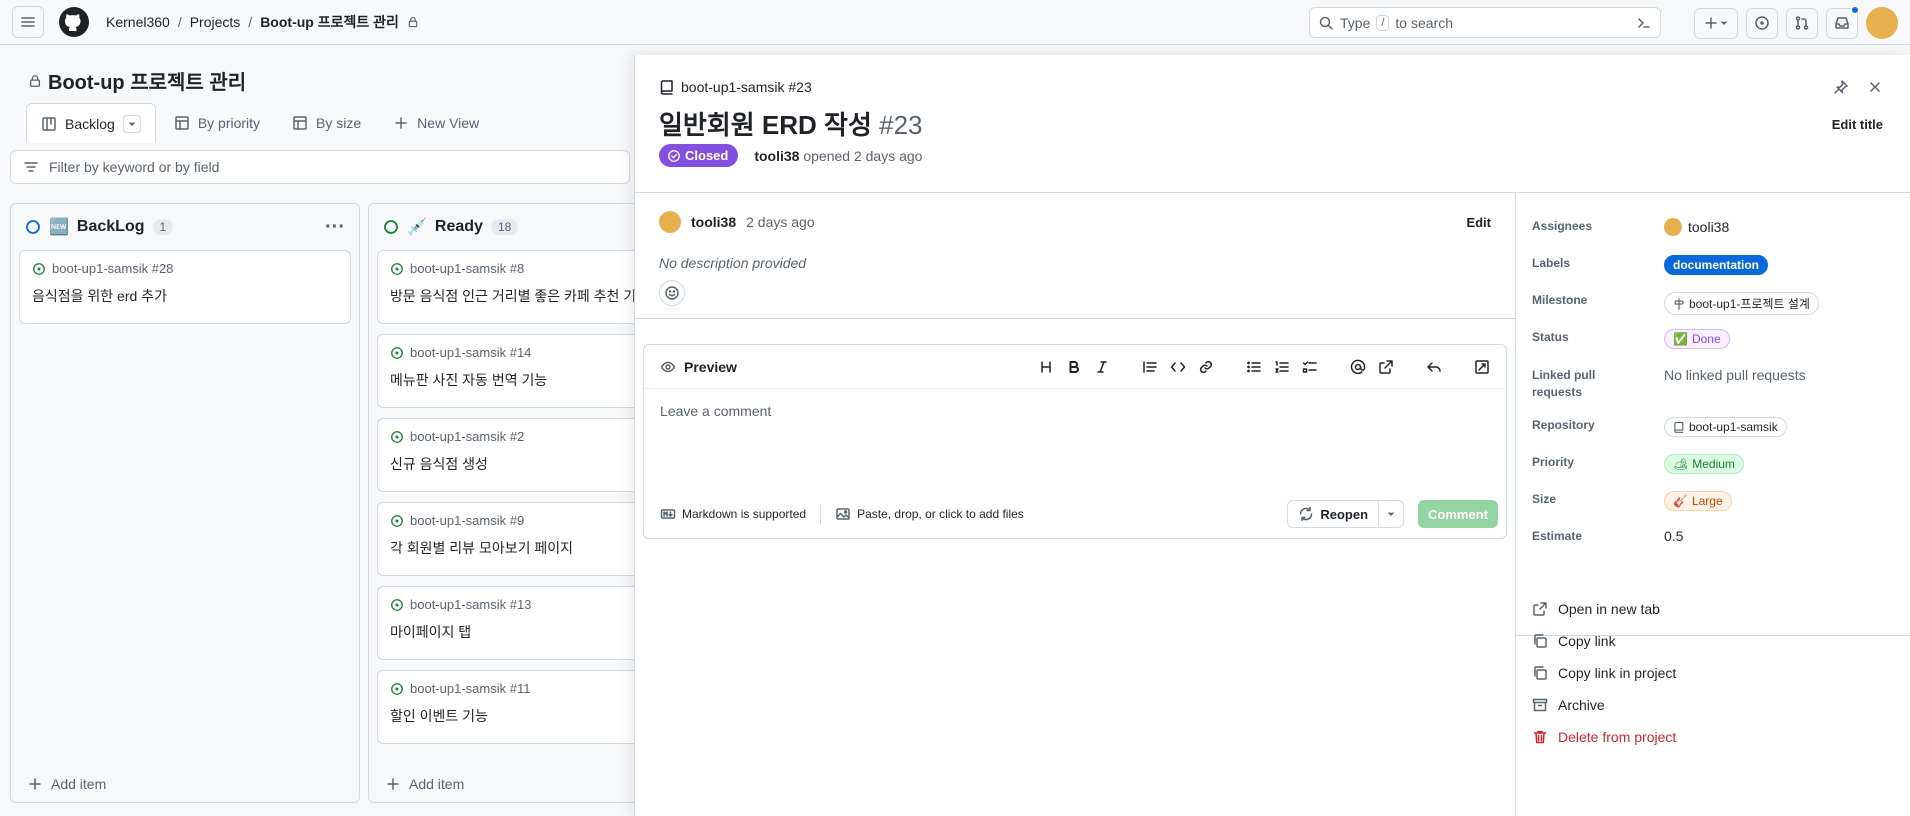  What do you see at coordinates (49, 123) in the screenshot?
I see `board-icon` at bounding box center [49, 123].